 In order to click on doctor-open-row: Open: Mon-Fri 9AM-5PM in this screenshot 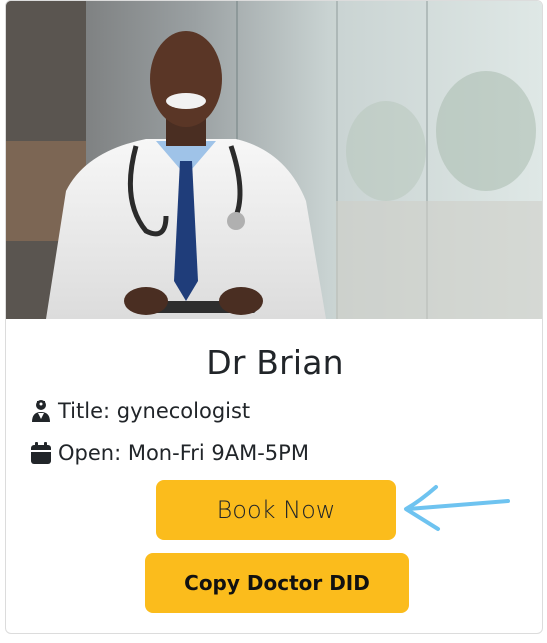, I will do `click(169, 453)`.